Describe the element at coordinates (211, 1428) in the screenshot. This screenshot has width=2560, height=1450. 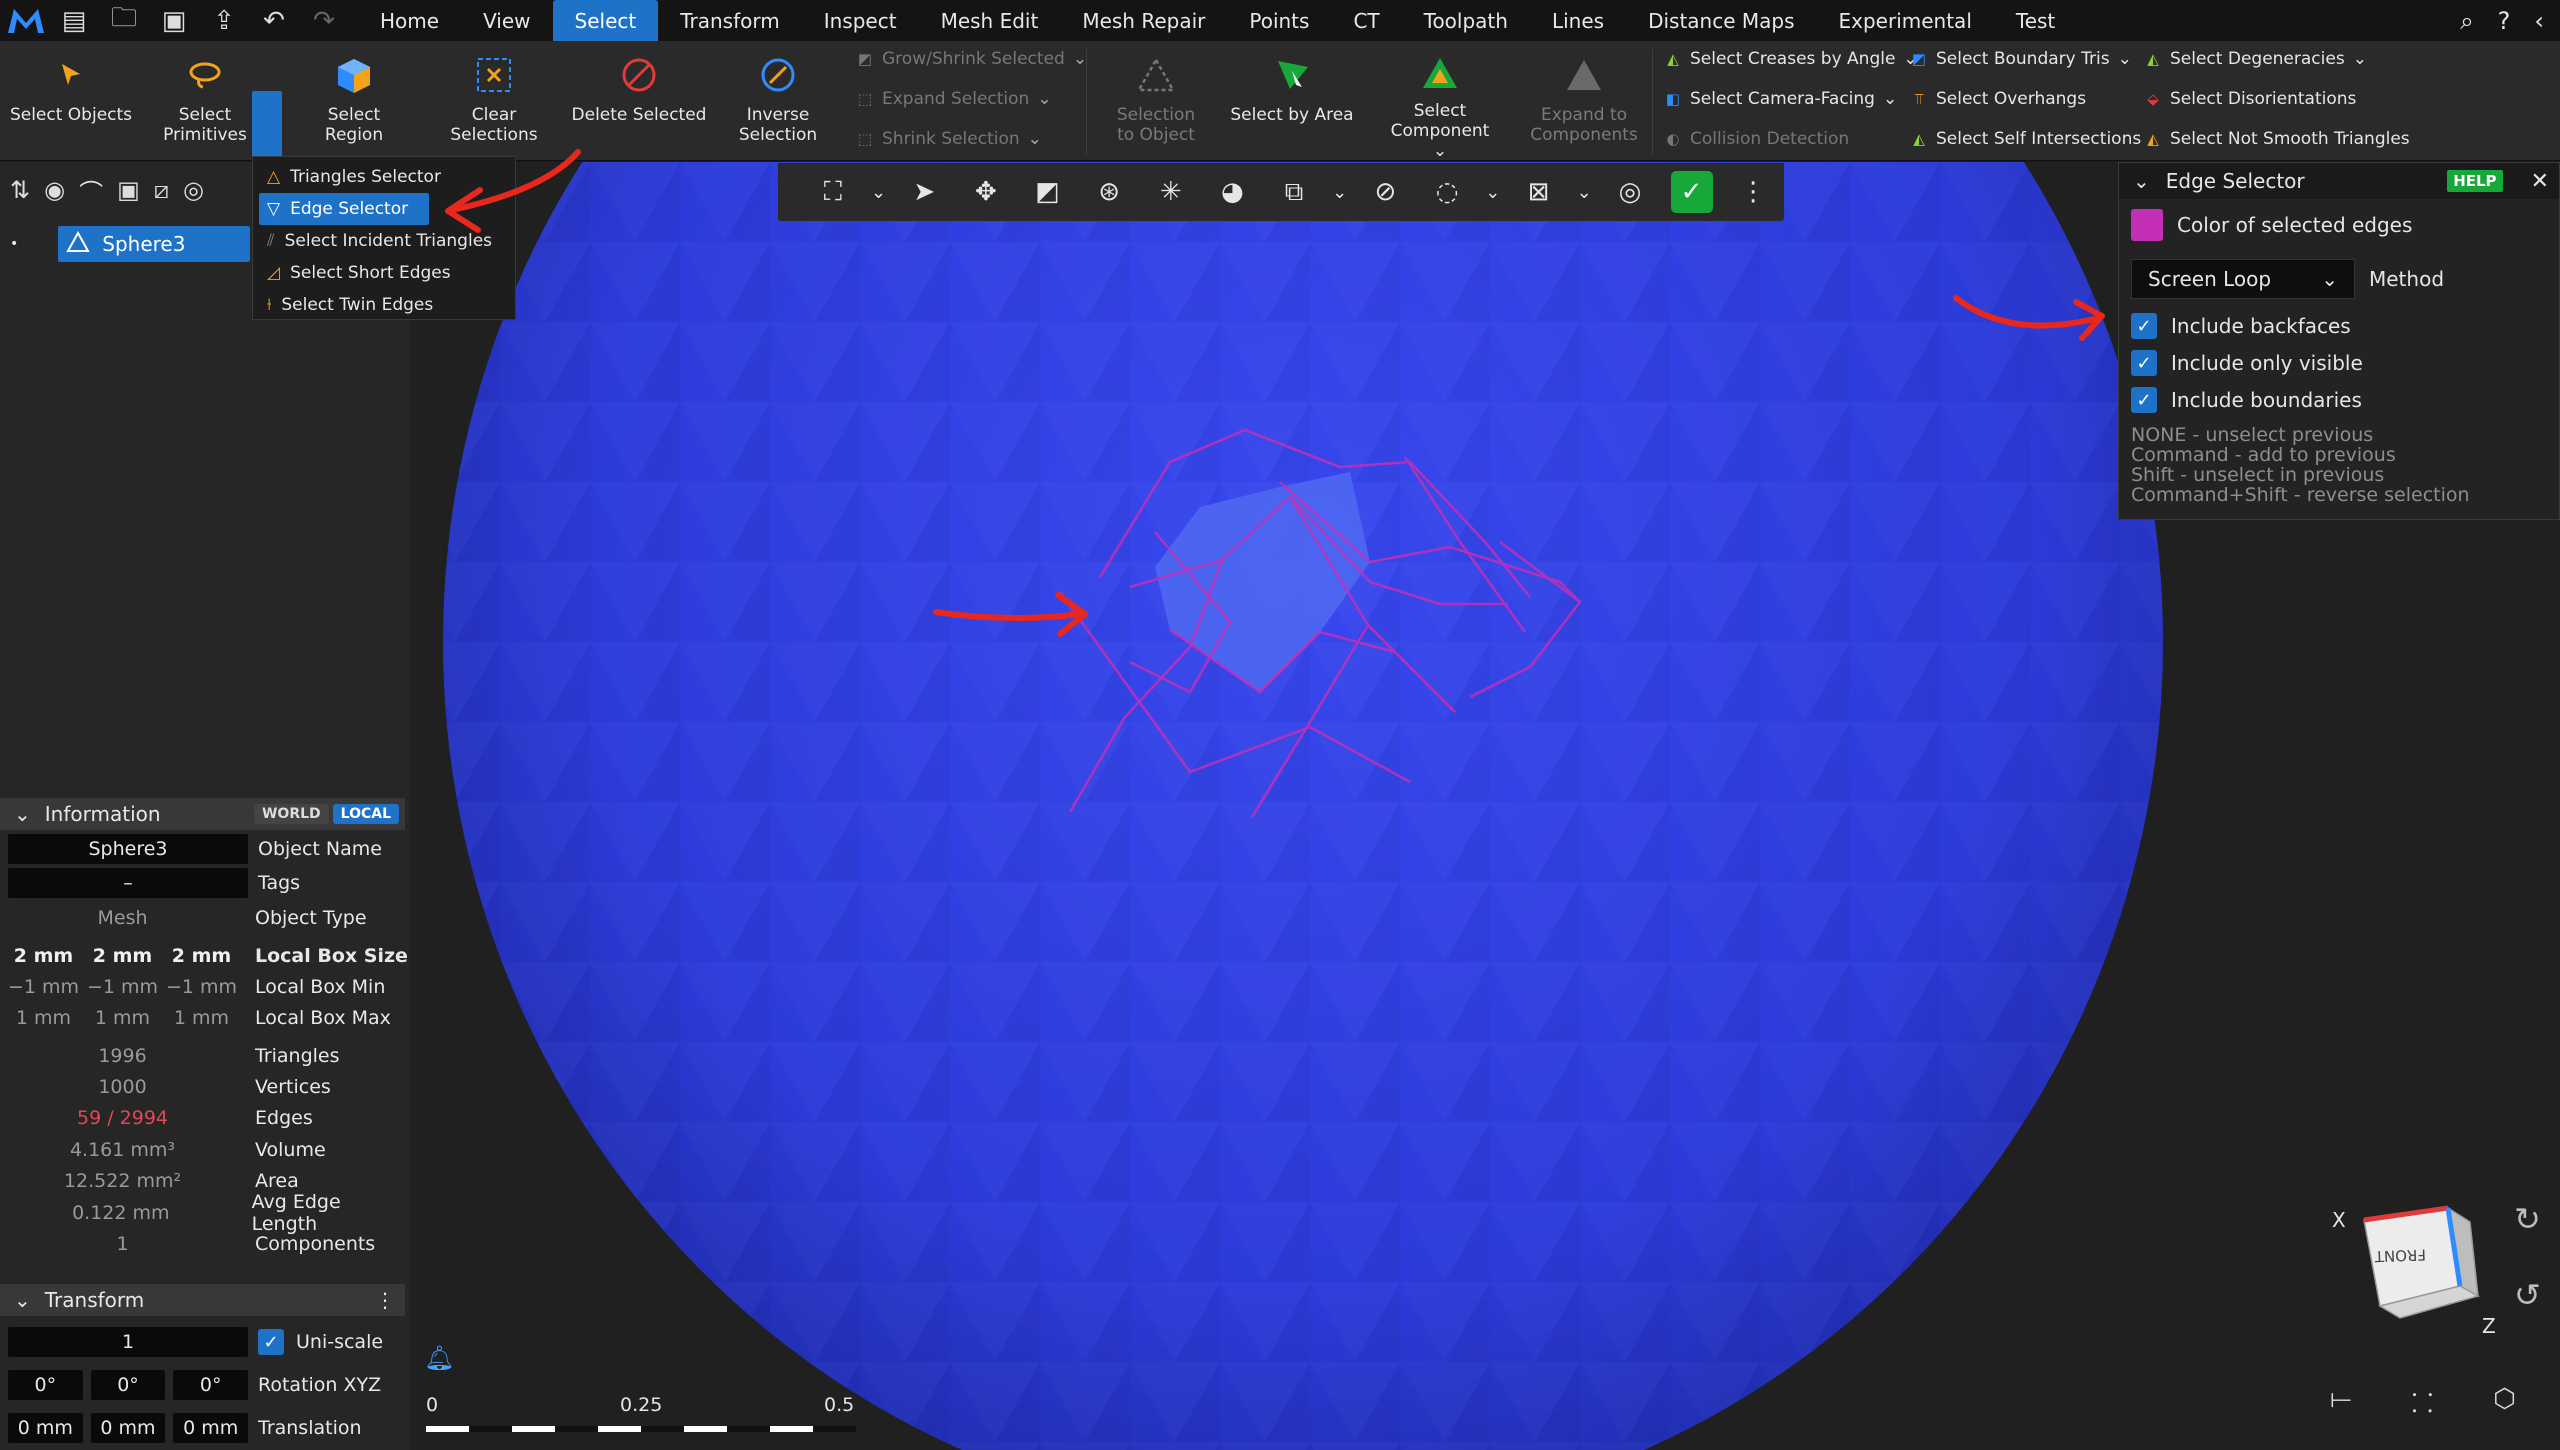
I see `translation-z-field: 0 mm` at that location.